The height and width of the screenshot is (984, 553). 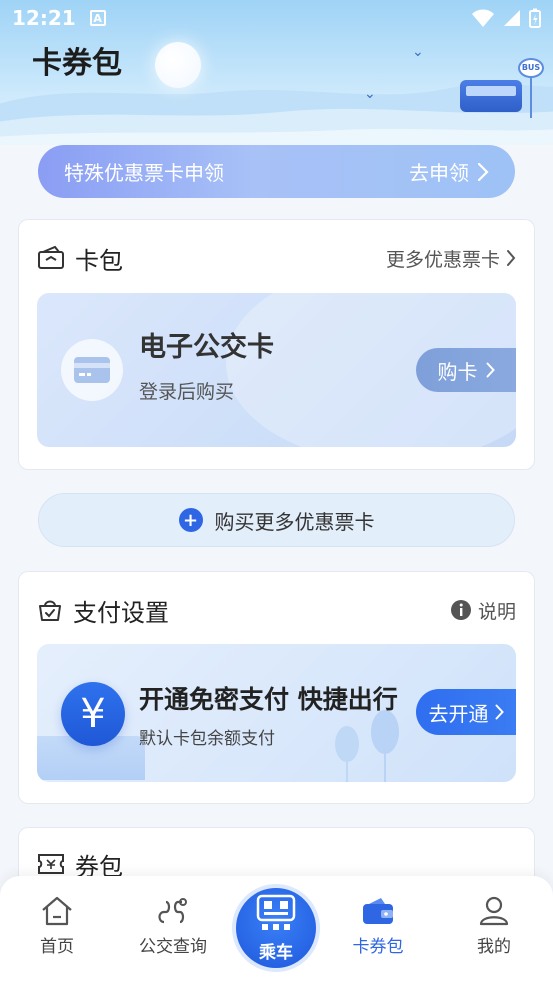 What do you see at coordinates (276, 370) in the screenshot?
I see `e-bus-card: 电子公交卡 登录后购买 购卡` at bounding box center [276, 370].